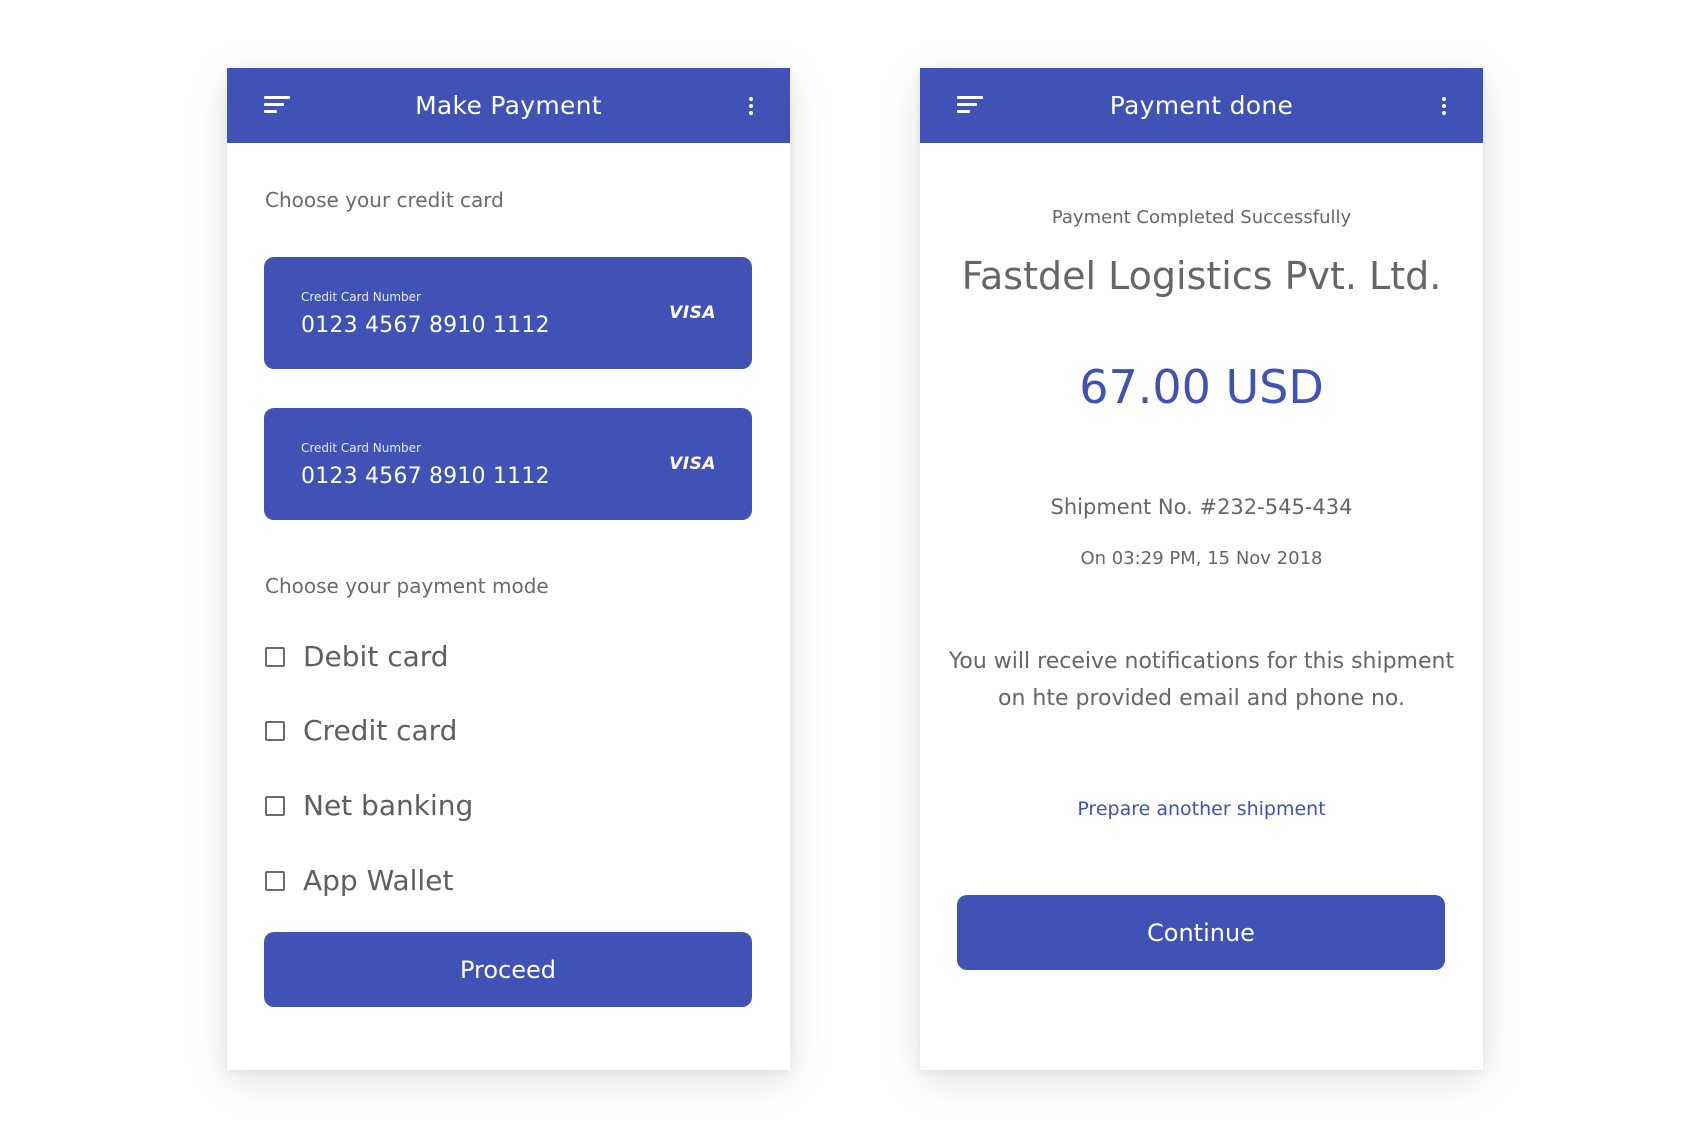 The width and height of the screenshot is (1700, 1133). Describe the element at coordinates (1201, 276) in the screenshot. I see `company-name: Fastdel Logistics Pvt. Ltd.` at that location.